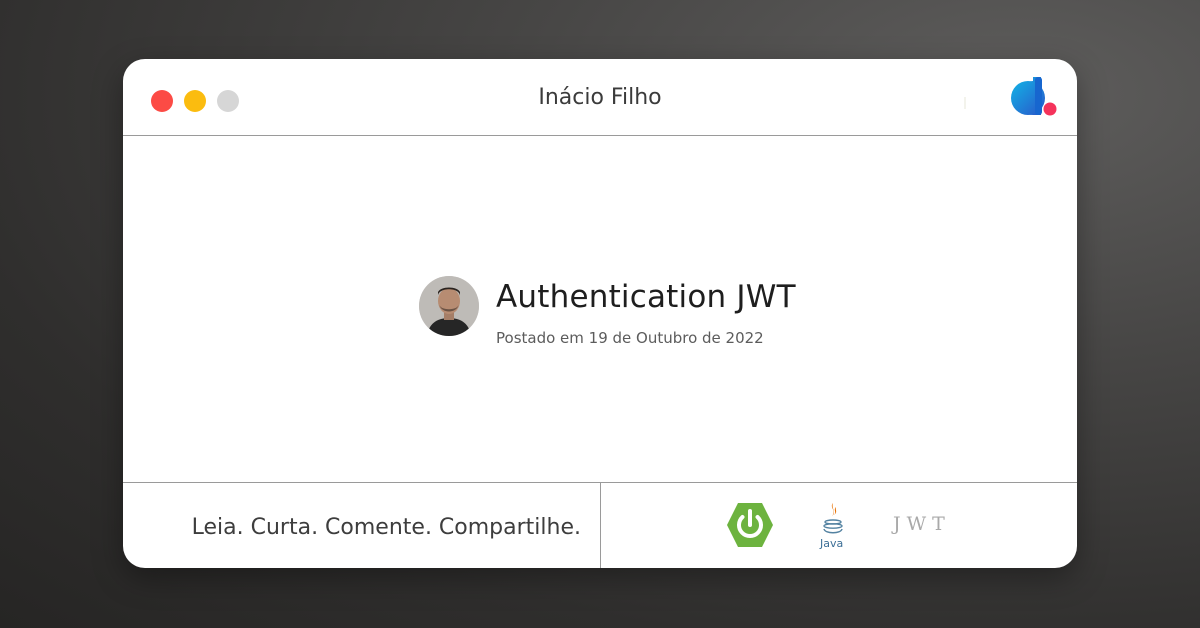  What do you see at coordinates (922, 524) in the screenshot?
I see `jwt-logo-icon: JWT` at bounding box center [922, 524].